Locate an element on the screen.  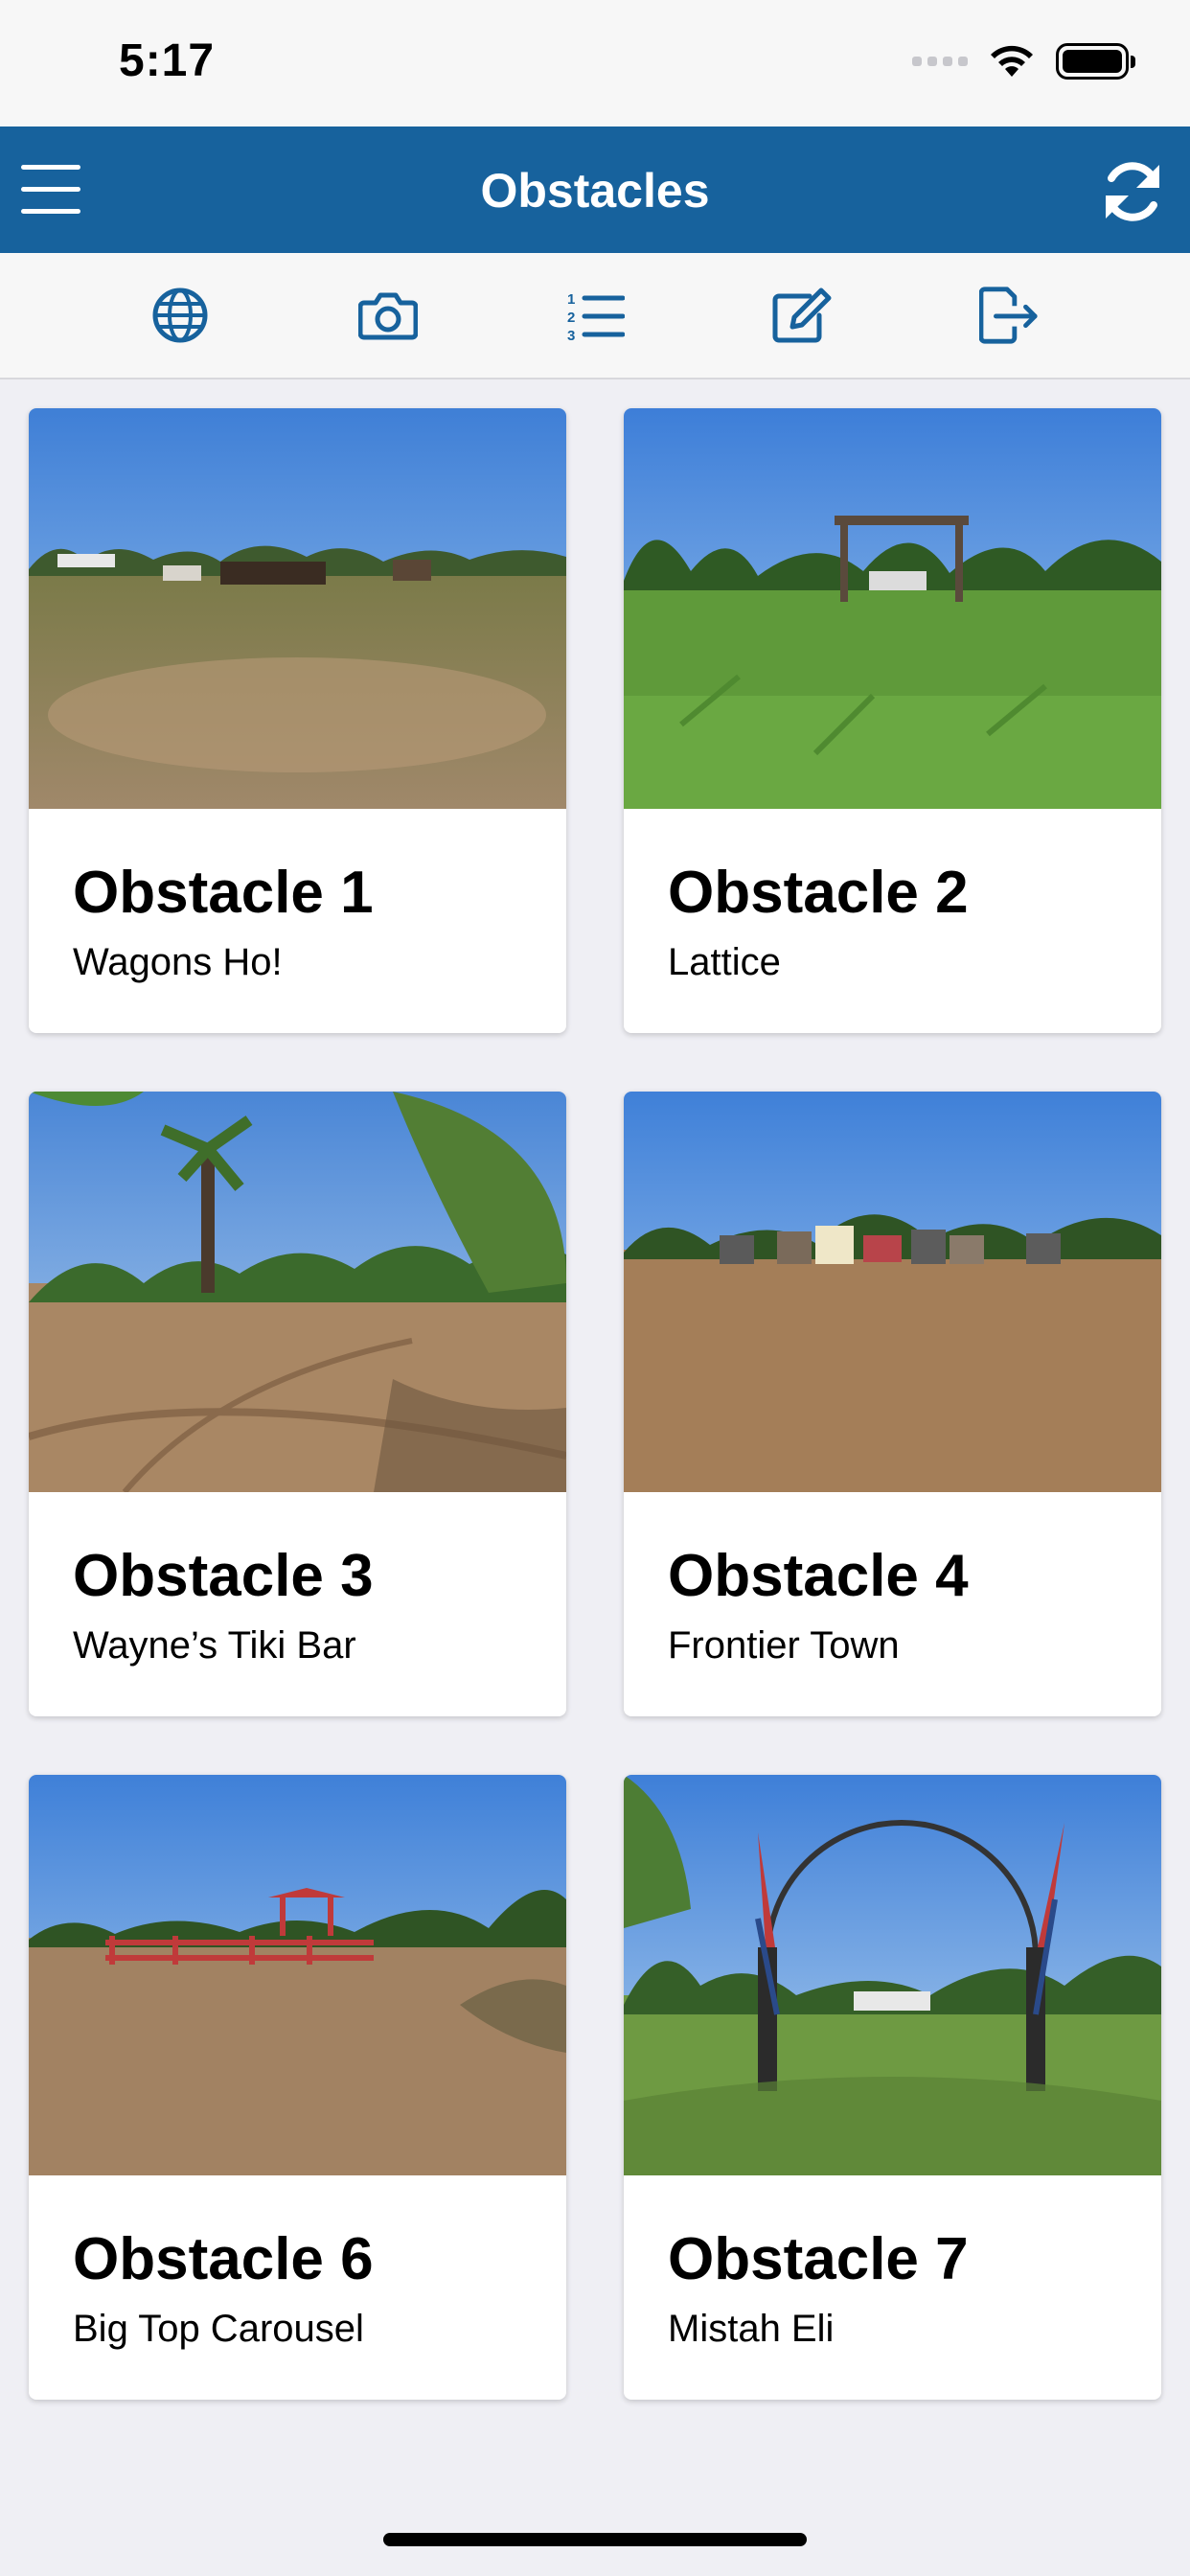
obstacle-card: Obstacle 7 Mistah Eli is located at coordinates (893, 2087).